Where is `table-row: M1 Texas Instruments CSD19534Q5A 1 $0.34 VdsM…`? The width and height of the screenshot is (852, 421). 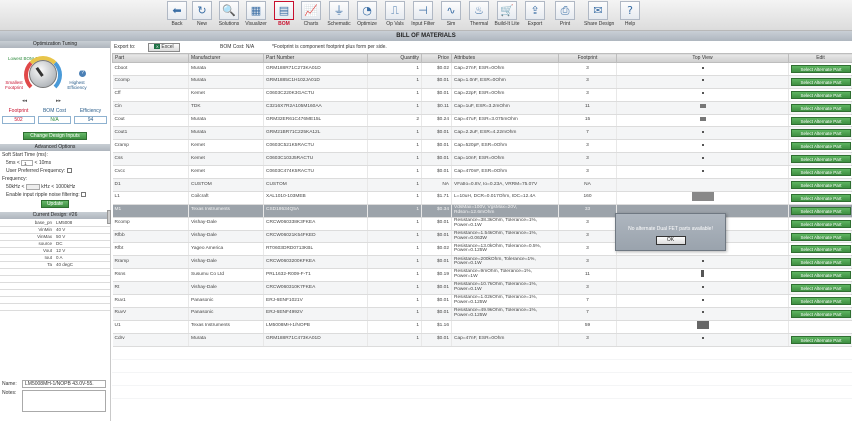
table-row: M1 Texas Instruments CSD19534Q5A 1 $0.34 VdsM… is located at coordinates (482, 211).